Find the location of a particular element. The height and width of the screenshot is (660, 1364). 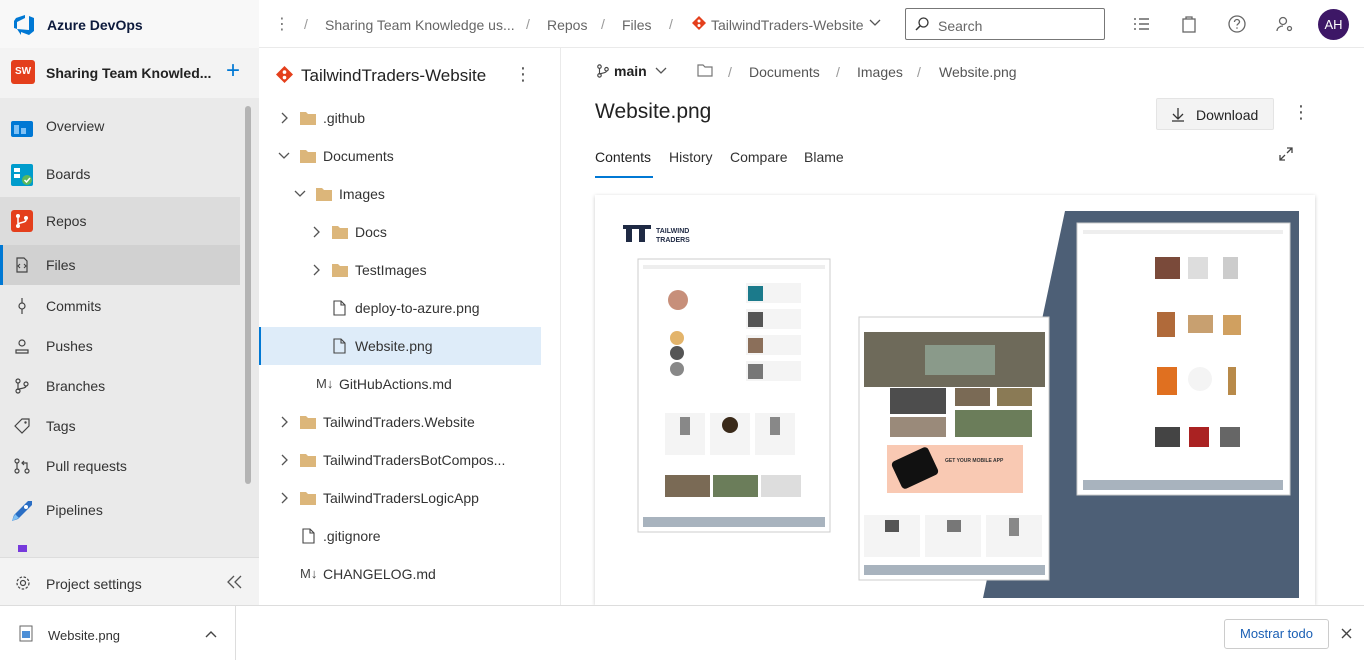

tree-file-githubactions: M↓ GitHubActions.md is located at coordinates (400, 384).